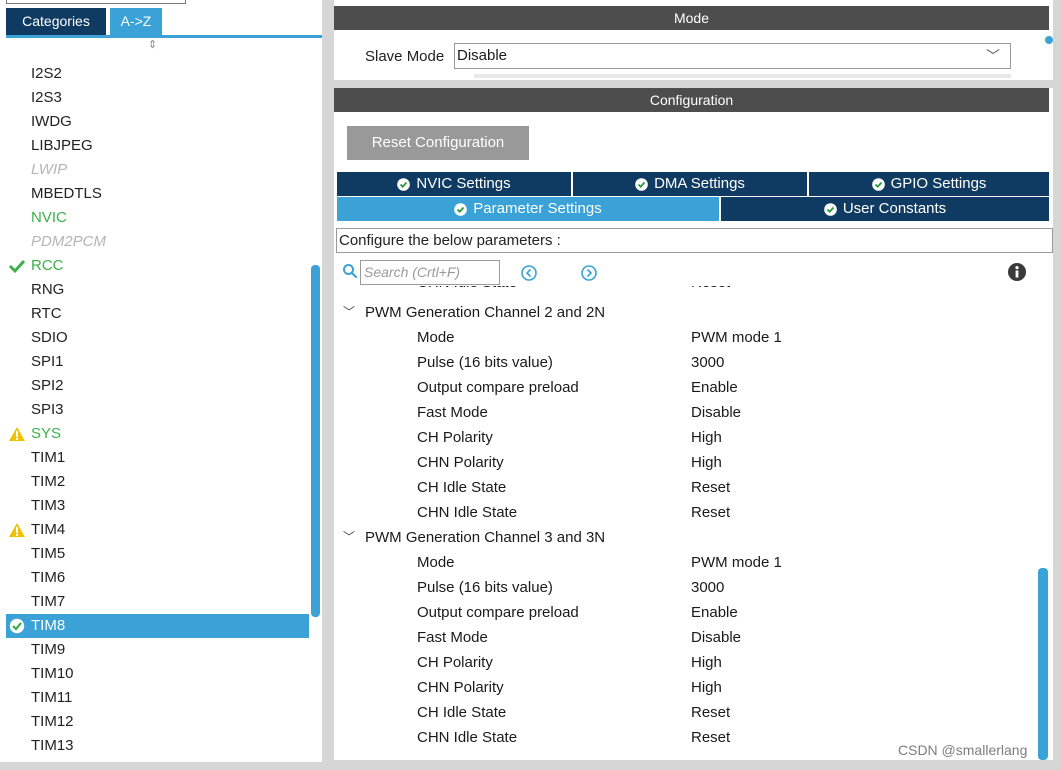  I want to click on tab-a-to-z: A->Z, so click(136, 21).